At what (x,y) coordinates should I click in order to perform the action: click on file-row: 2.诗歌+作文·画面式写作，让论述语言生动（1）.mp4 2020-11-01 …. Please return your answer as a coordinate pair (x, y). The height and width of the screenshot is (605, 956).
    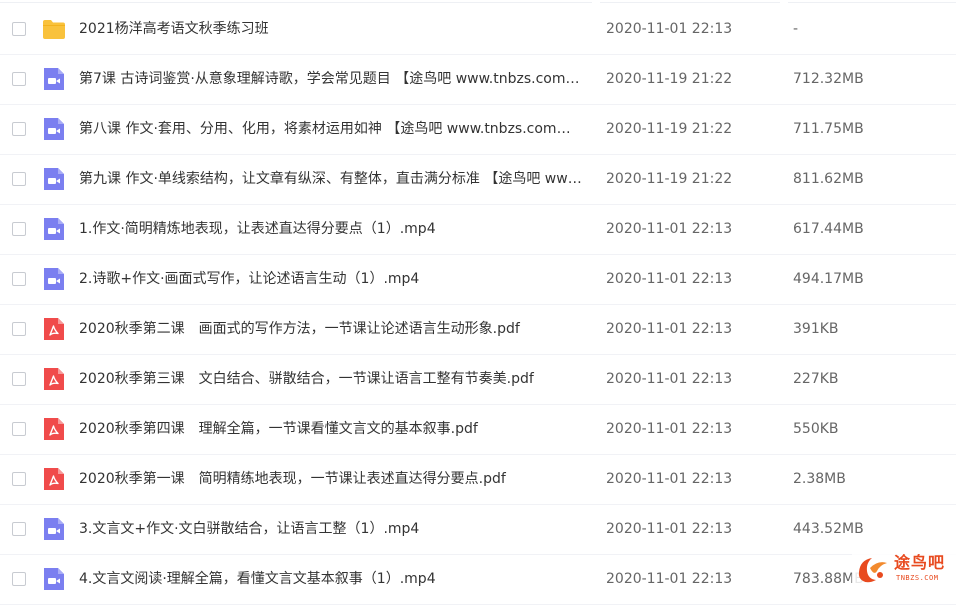
    Looking at the image, I should click on (478, 280).